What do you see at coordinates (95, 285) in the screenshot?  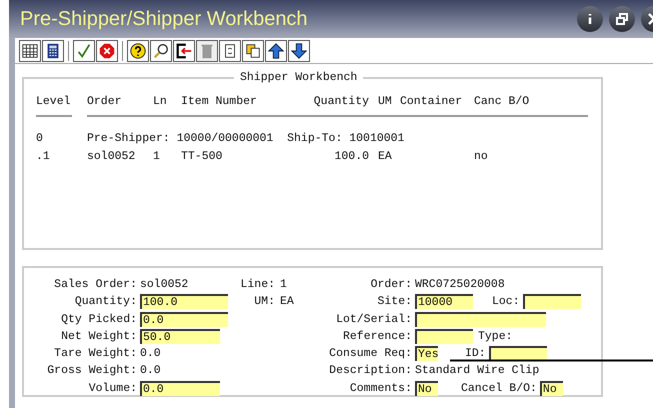 I see `field-label: Sales Order:` at bounding box center [95, 285].